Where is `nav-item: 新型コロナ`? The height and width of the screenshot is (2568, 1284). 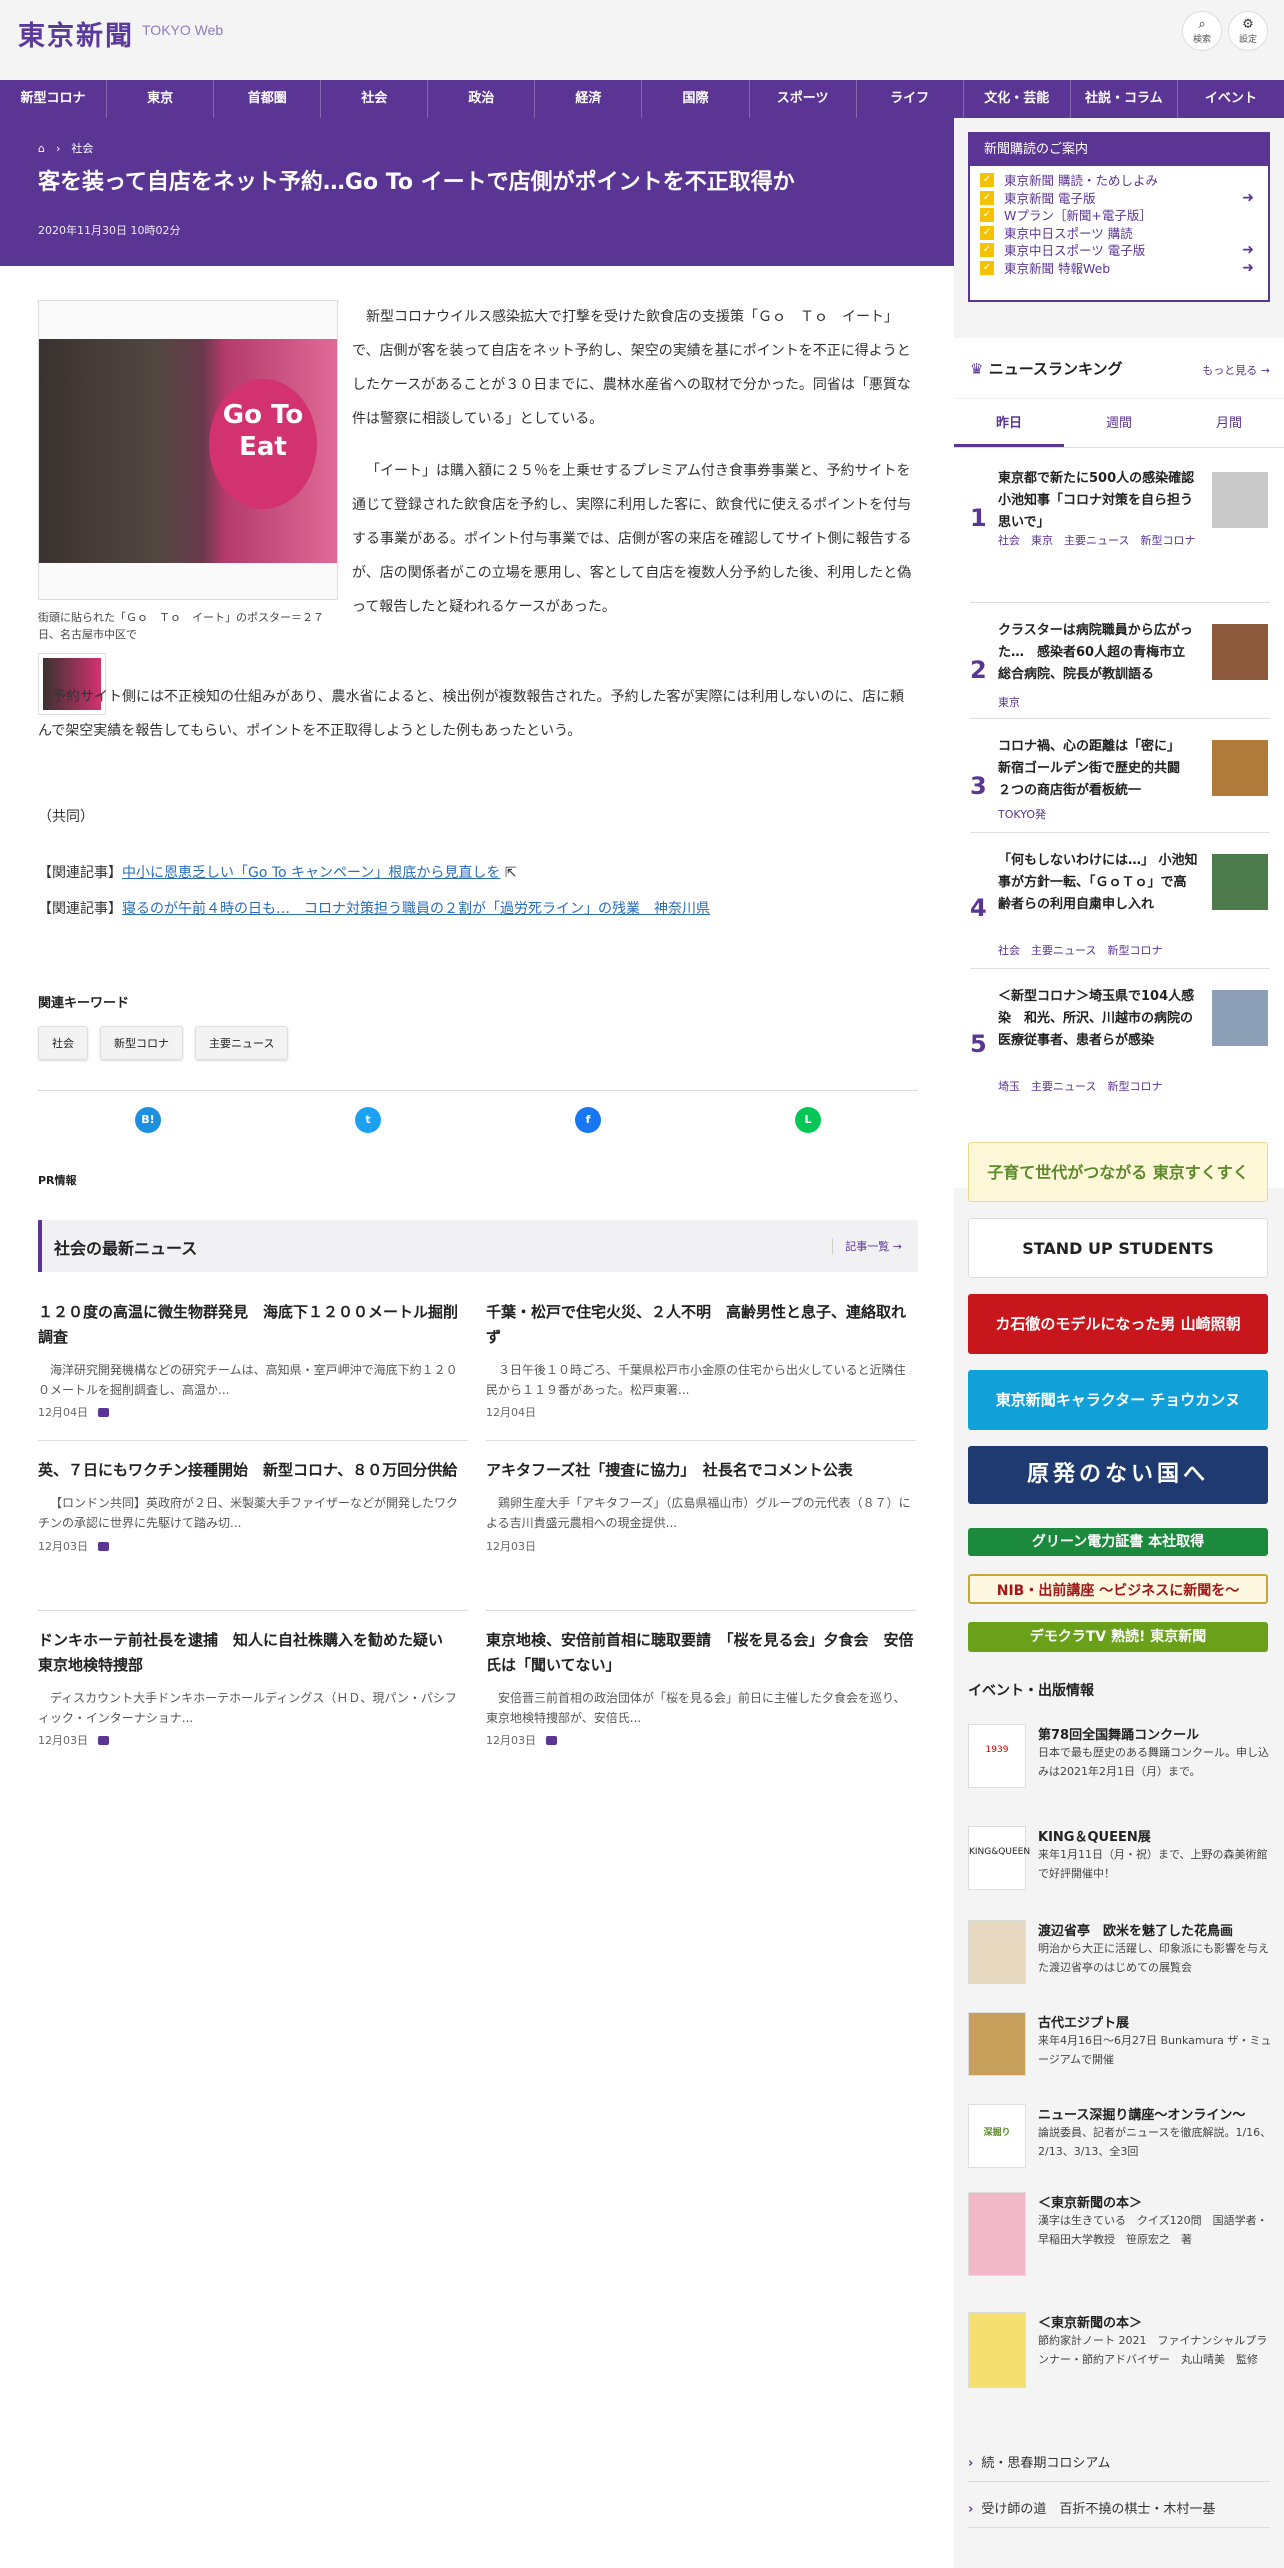 nav-item: 新型コロナ is located at coordinates (54, 99).